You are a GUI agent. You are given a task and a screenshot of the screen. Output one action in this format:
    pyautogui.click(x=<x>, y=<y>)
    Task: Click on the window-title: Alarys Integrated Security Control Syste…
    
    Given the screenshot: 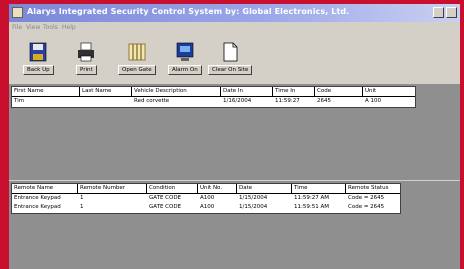 What is the action you would take?
    pyautogui.click(x=188, y=11)
    